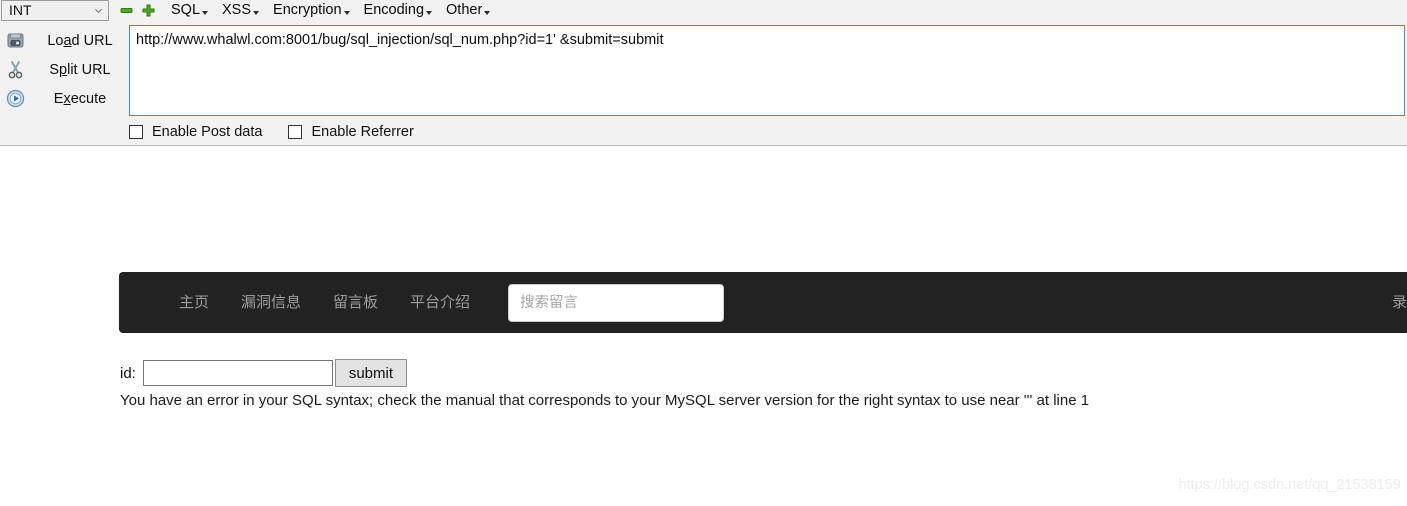 This screenshot has width=1407, height=506. I want to click on menu-sql: SQL, so click(190, 10).